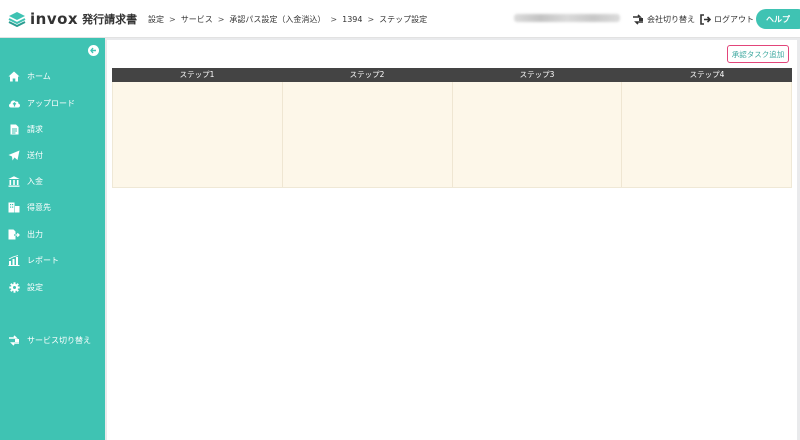 The height and width of the screenshot is (440, 800). Describe the element at coordinates (39, 207) in the screenshot. I see `sidebar-item-label: 得意先` at that location.